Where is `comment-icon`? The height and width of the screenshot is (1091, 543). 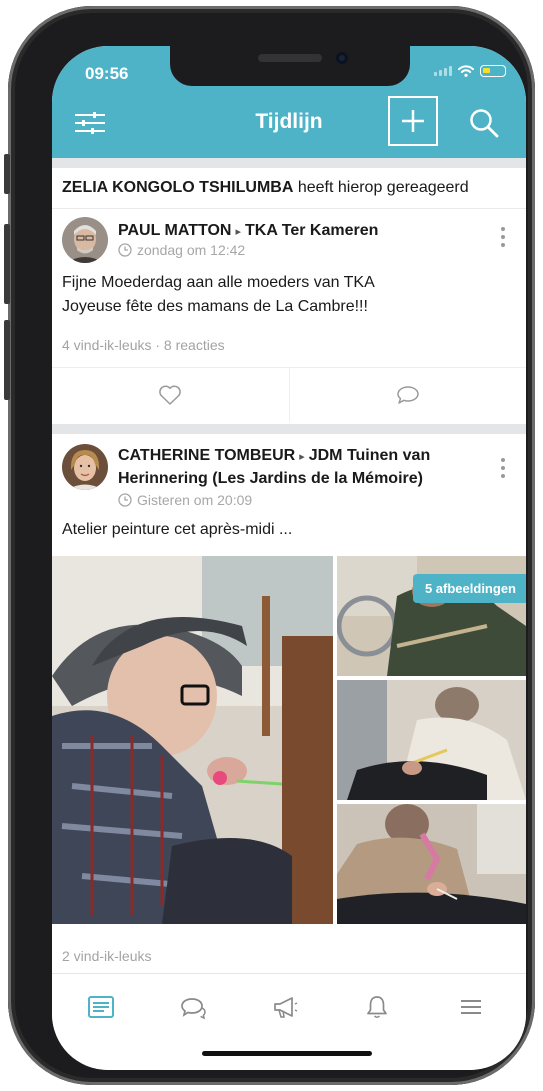
comment-icon is located at coordinates (408, 395).